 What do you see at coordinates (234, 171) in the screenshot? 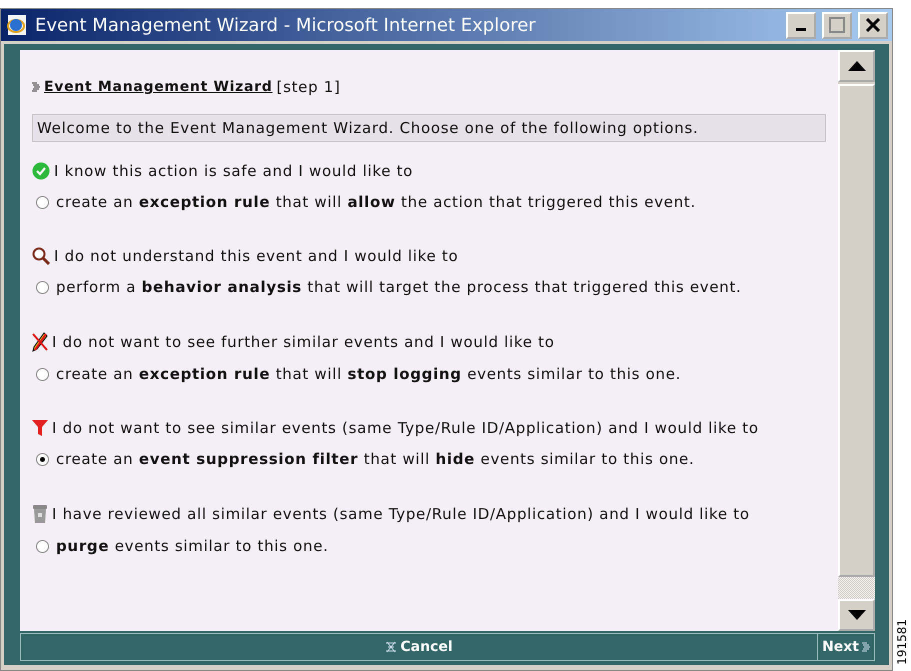
I see `option-intro: I know this action is safe and I would like to` at bounding box center [234, 171].